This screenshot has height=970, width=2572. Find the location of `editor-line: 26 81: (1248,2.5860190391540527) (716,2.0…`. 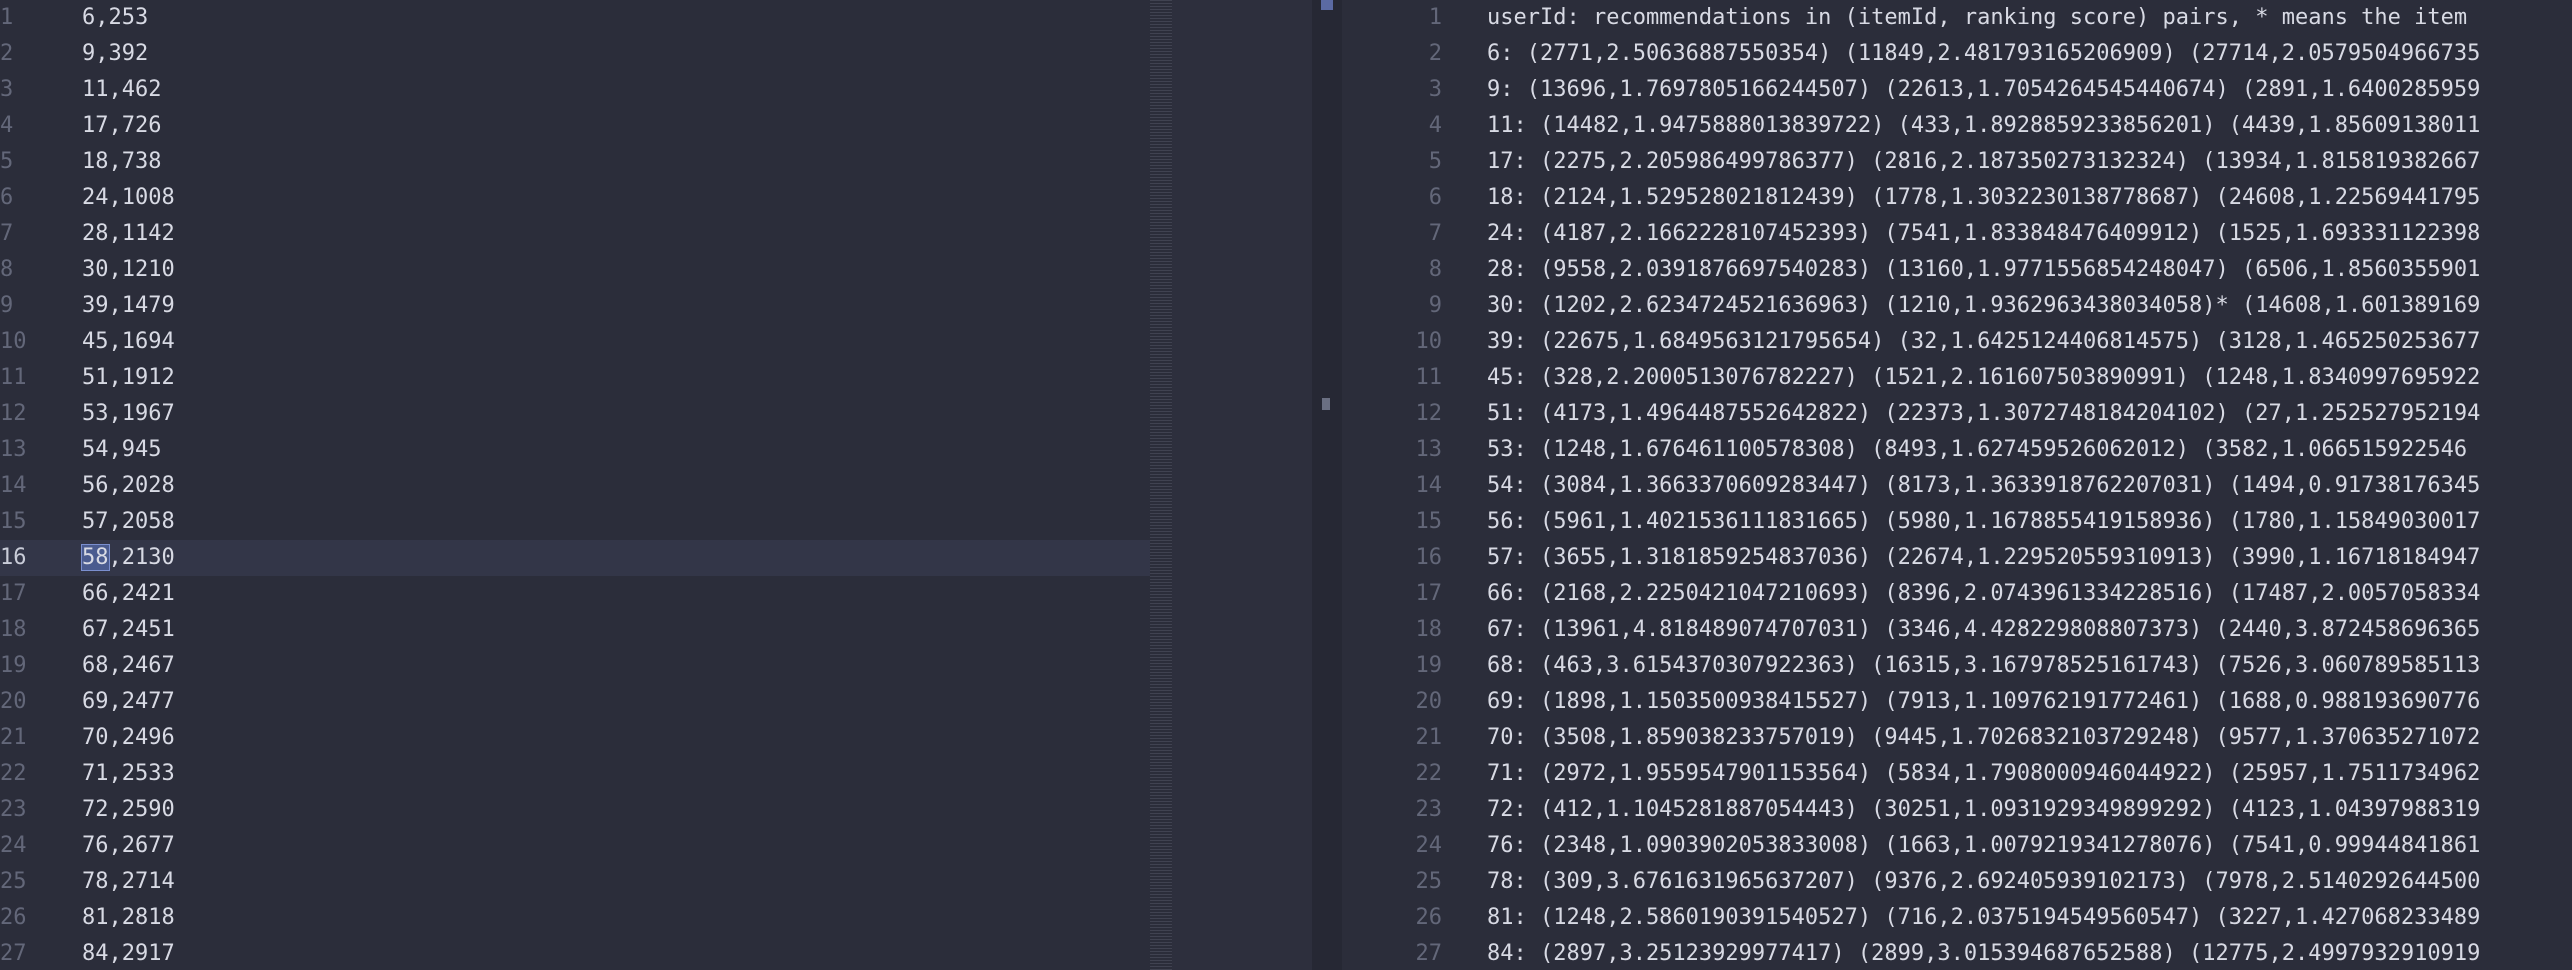

editor-line: 26 81: (1248,2.5860190391540527) (716,2.0… is located at coordinates (1957, 918).